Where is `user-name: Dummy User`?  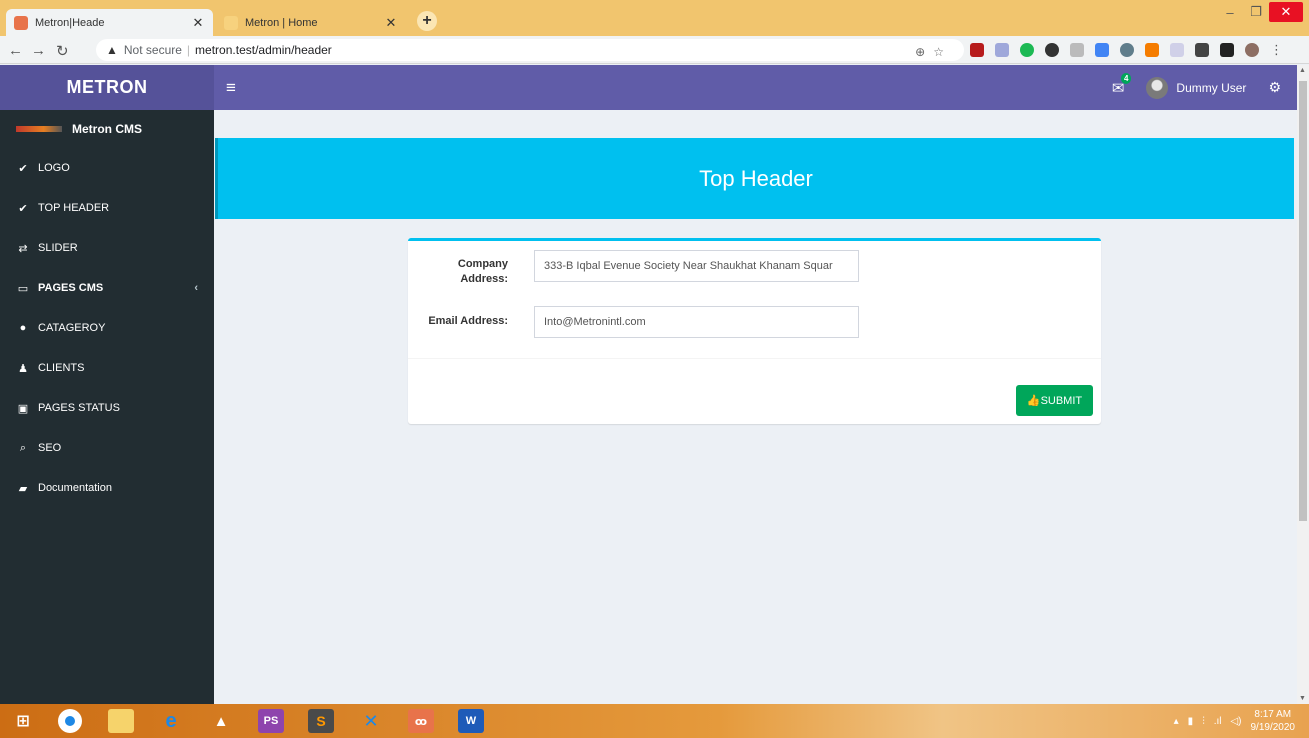 user-name: Dummy User is located at coordinates (1211, 88).